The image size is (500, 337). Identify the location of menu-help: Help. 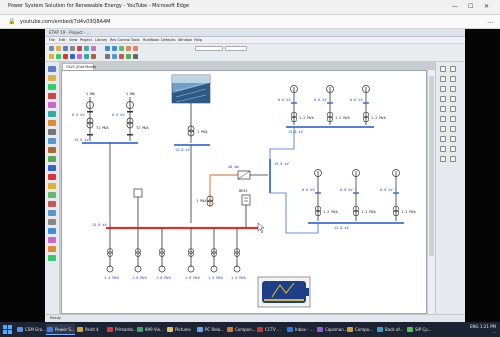
(198, 40).